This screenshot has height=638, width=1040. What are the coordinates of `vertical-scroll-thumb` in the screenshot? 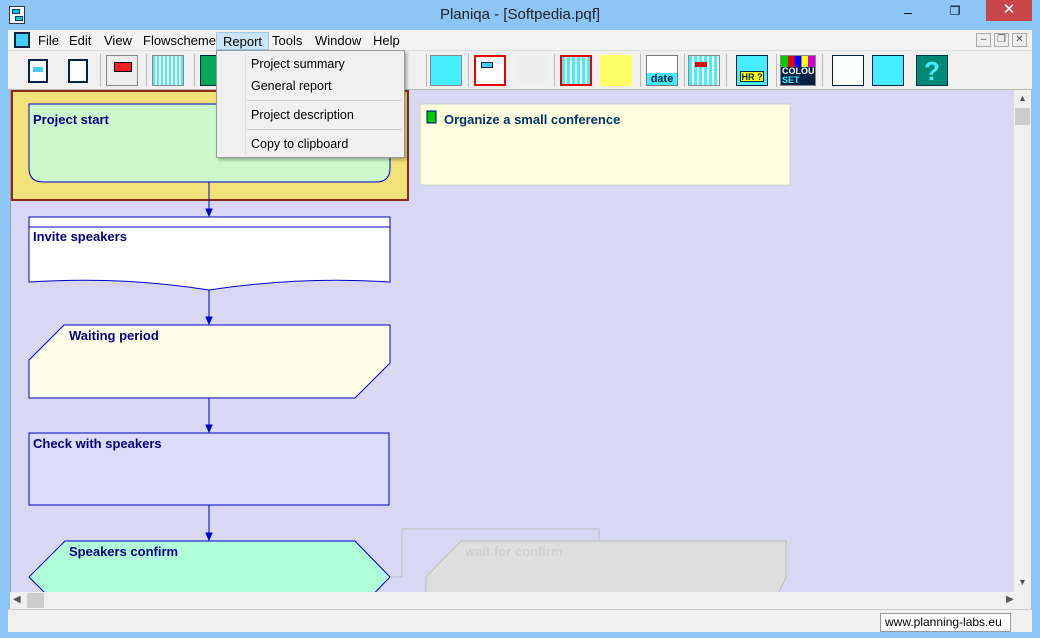 It's located at (1022, 116).